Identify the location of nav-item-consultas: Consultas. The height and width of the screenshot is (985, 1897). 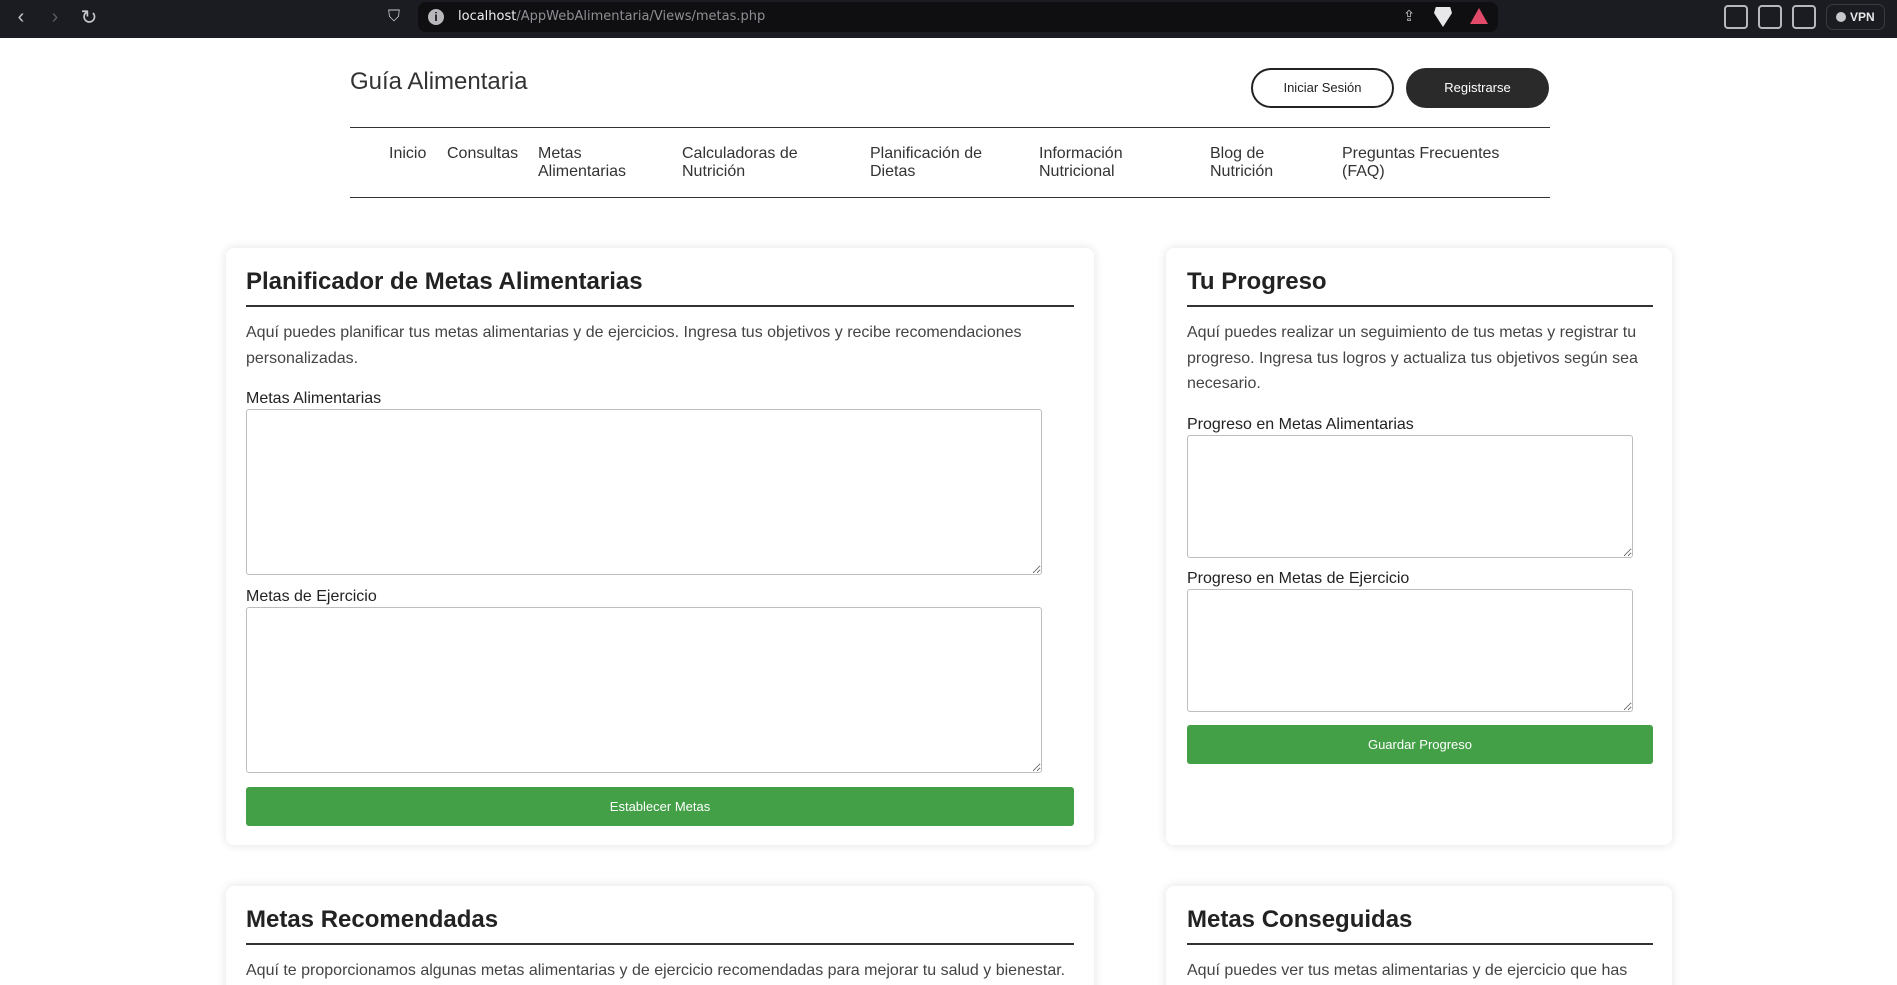
(482, 154).